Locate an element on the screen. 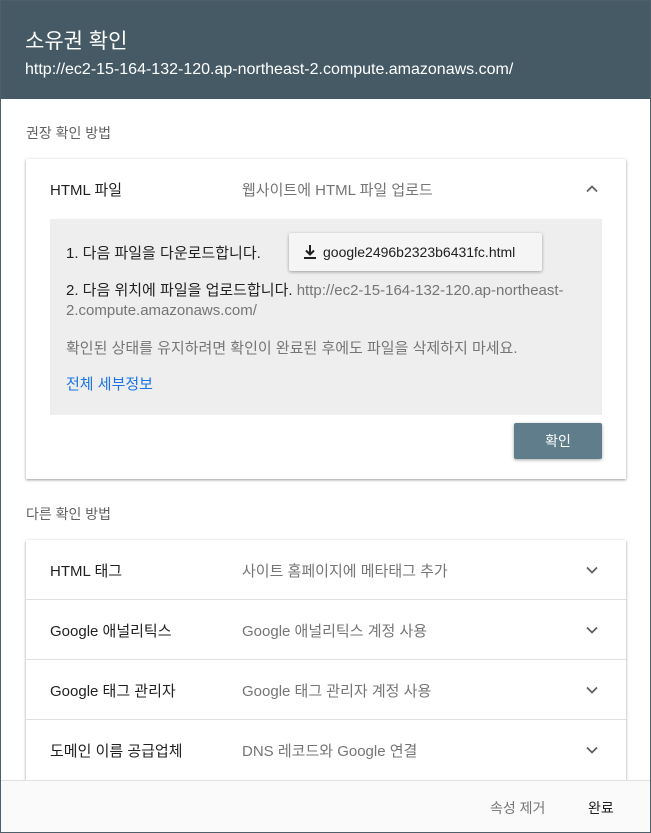 This screenshot has width=651, height=833. method-description: 웹사이트에 HTML 파일 업로드 is located at coordinates (337, 190).